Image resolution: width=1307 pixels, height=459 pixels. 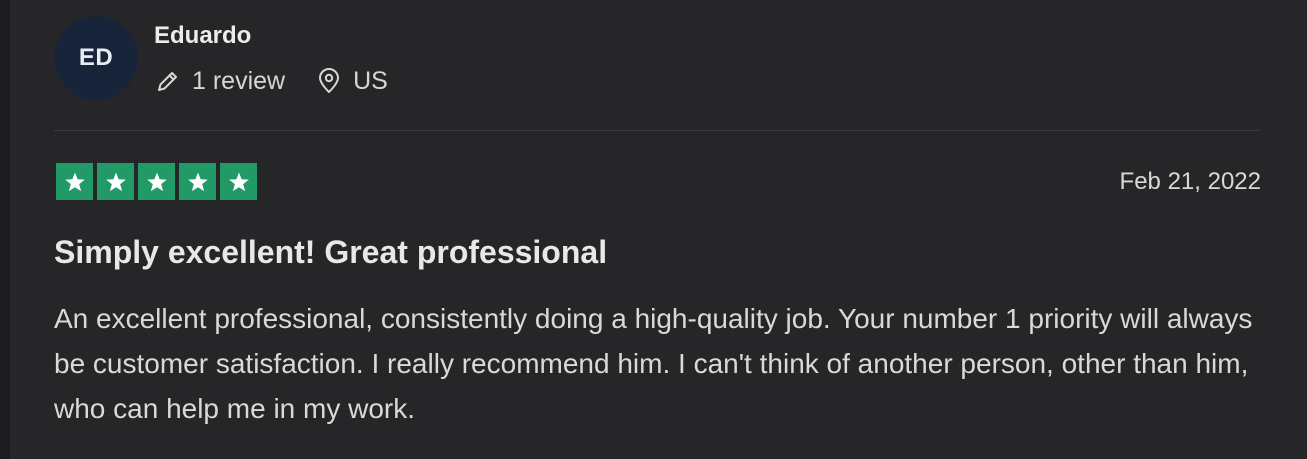 What do you see at coordinates (239, 80) in the screenshot?
I see `review-count-label: 1 review` at bounding box center [239, 80].